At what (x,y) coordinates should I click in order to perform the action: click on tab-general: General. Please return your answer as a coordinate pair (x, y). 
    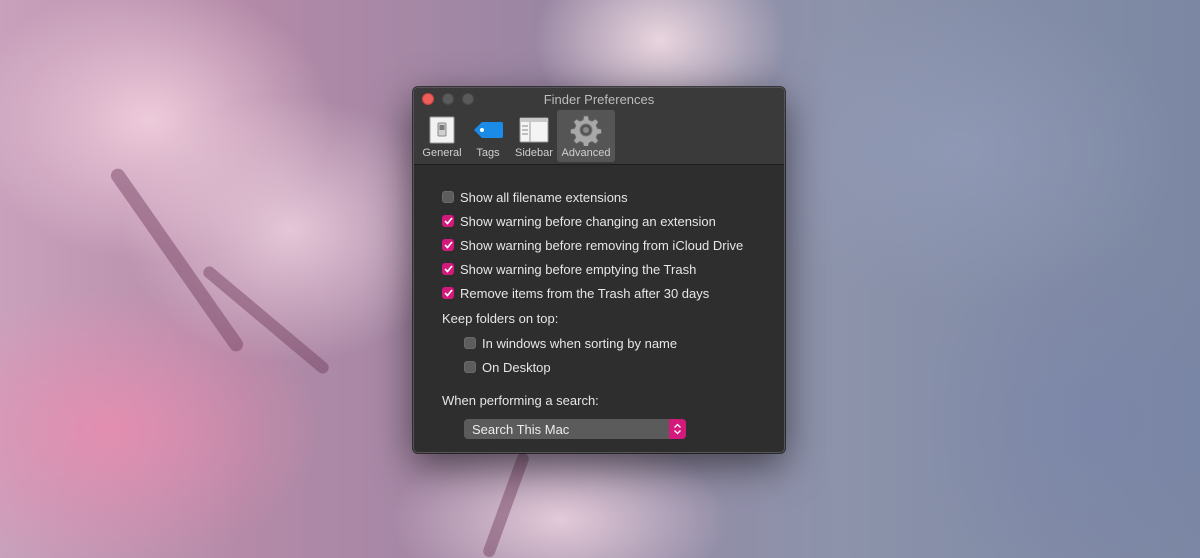
    Looking at the image, I should click on (442, 136).